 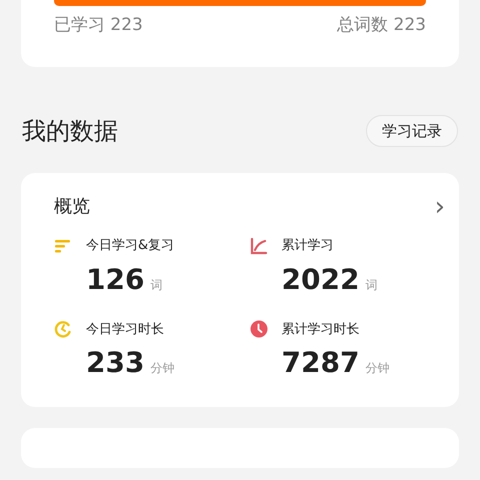 What do you see at coordinates (439, 206) in the screenshot?
I see `chevron: ›` at bounding box center [439, 206].